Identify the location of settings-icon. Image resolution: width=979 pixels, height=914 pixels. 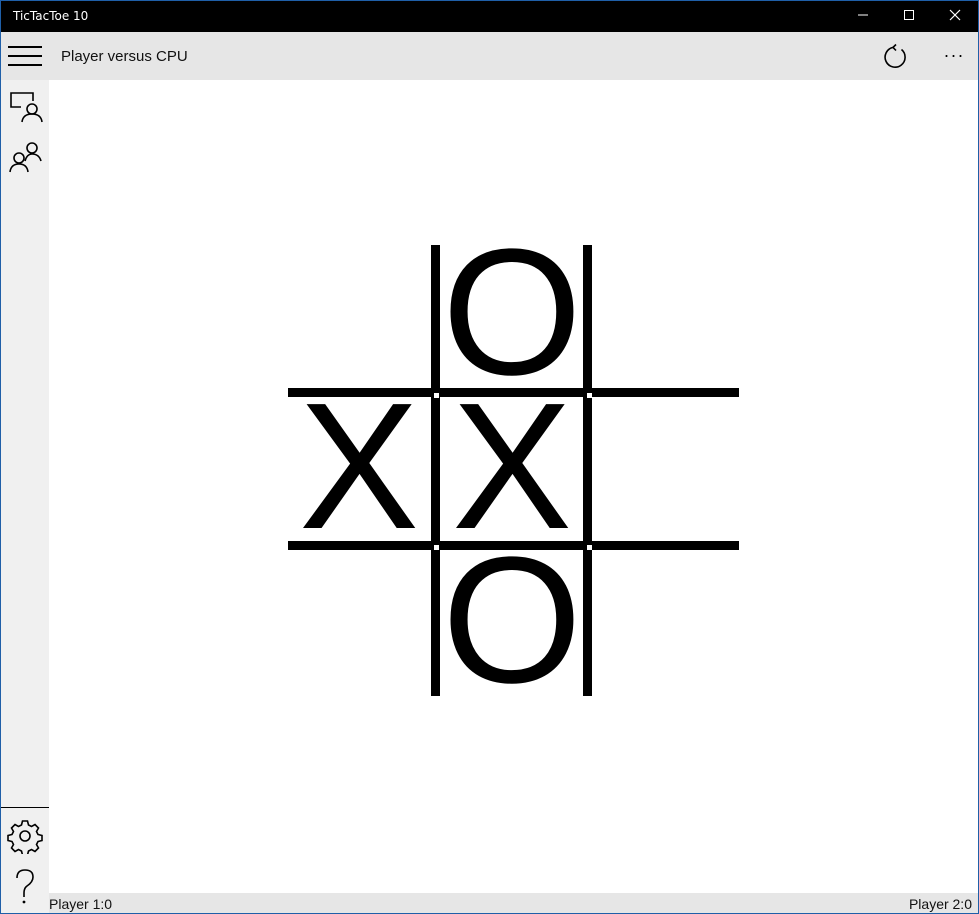
(25, 838).